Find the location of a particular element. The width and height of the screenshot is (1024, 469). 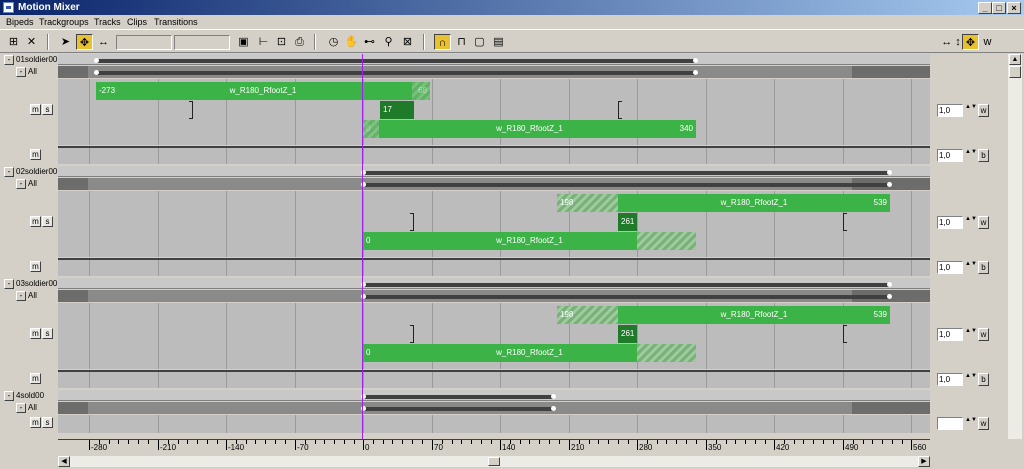

weight-value-field is located at coordinates (950, 423).